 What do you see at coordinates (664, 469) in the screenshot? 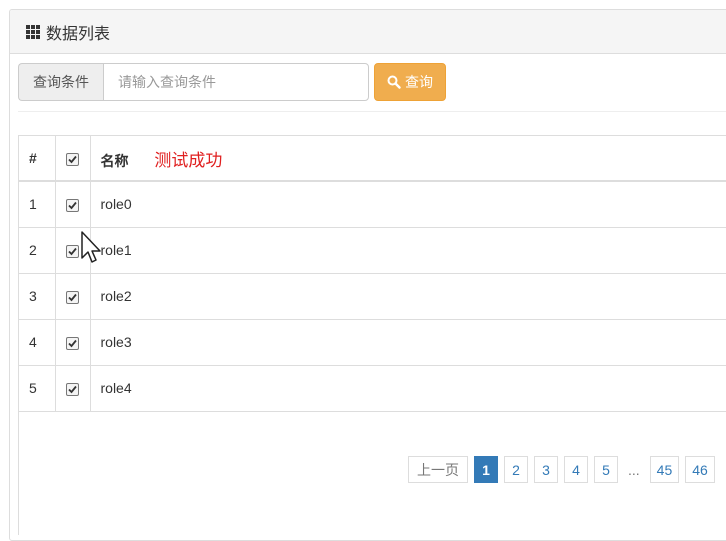
I see `page-45-button: 45` at bounding box center [664, 469].